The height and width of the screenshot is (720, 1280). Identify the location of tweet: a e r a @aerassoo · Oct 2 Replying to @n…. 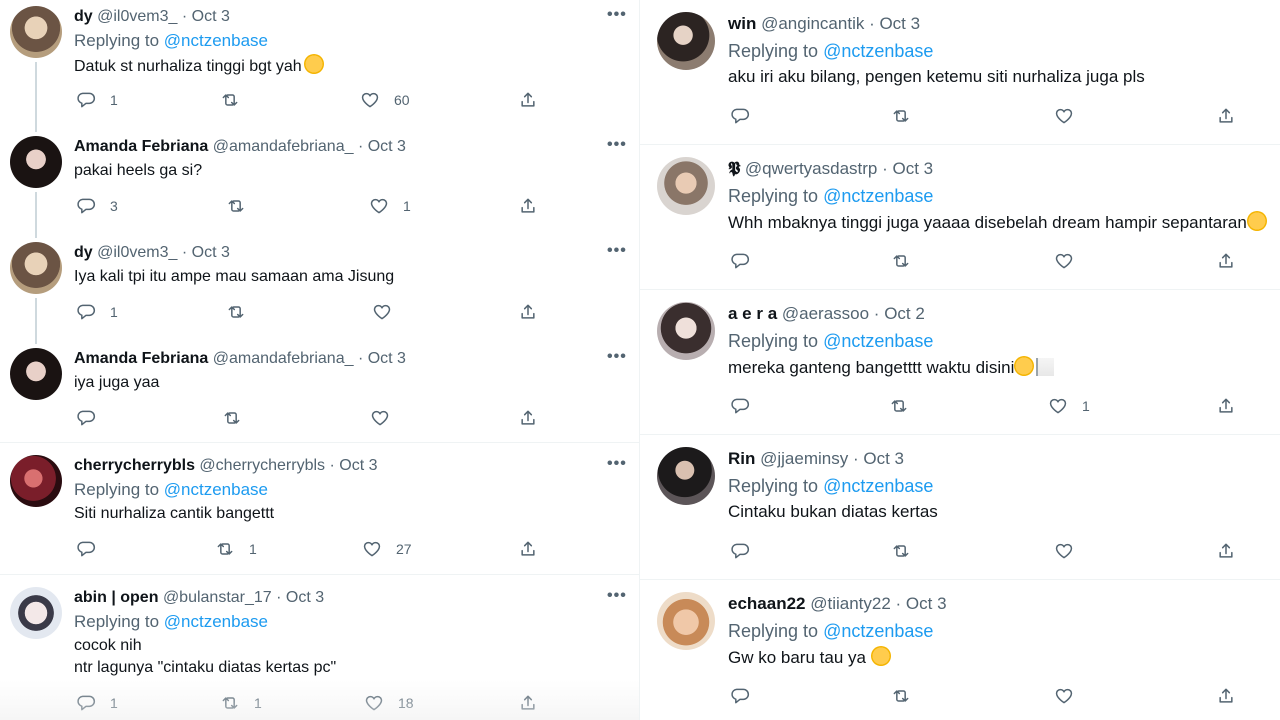
(960, 362).